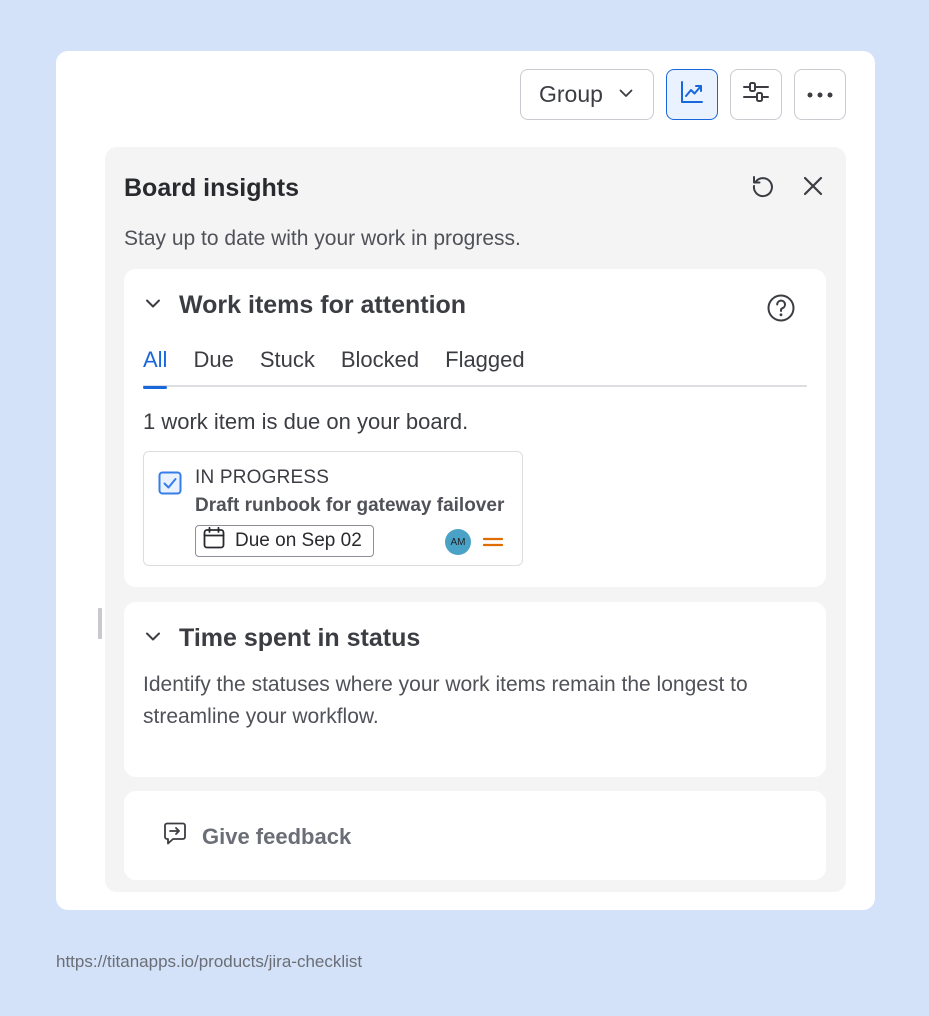 This screenshot has width=929, height=1016. I want to click on close-button, so click(813, 188).